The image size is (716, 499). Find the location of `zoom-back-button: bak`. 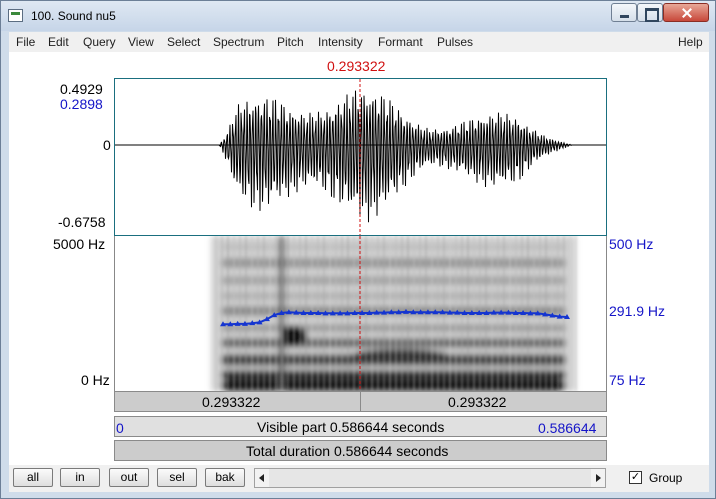

zoom-back-button: bak is located at coordinates (225, 477).